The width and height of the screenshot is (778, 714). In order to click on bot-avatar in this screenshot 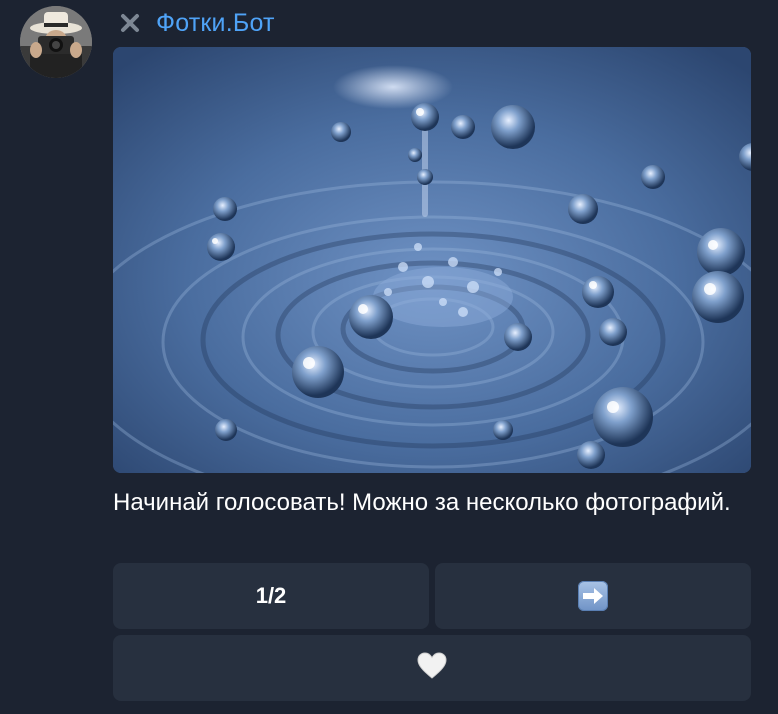, I will do `click(56, 42)`.